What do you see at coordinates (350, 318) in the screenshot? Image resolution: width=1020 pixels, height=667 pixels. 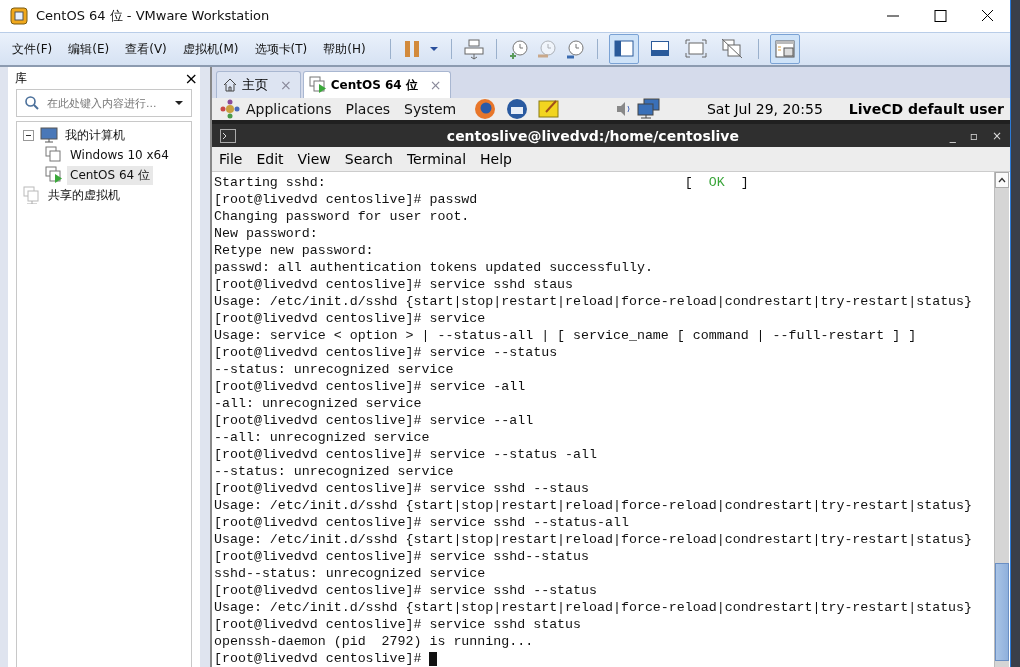 I see `terminal-line: [root@livedvd centoslive]# service` at bounding box center [350, 318].